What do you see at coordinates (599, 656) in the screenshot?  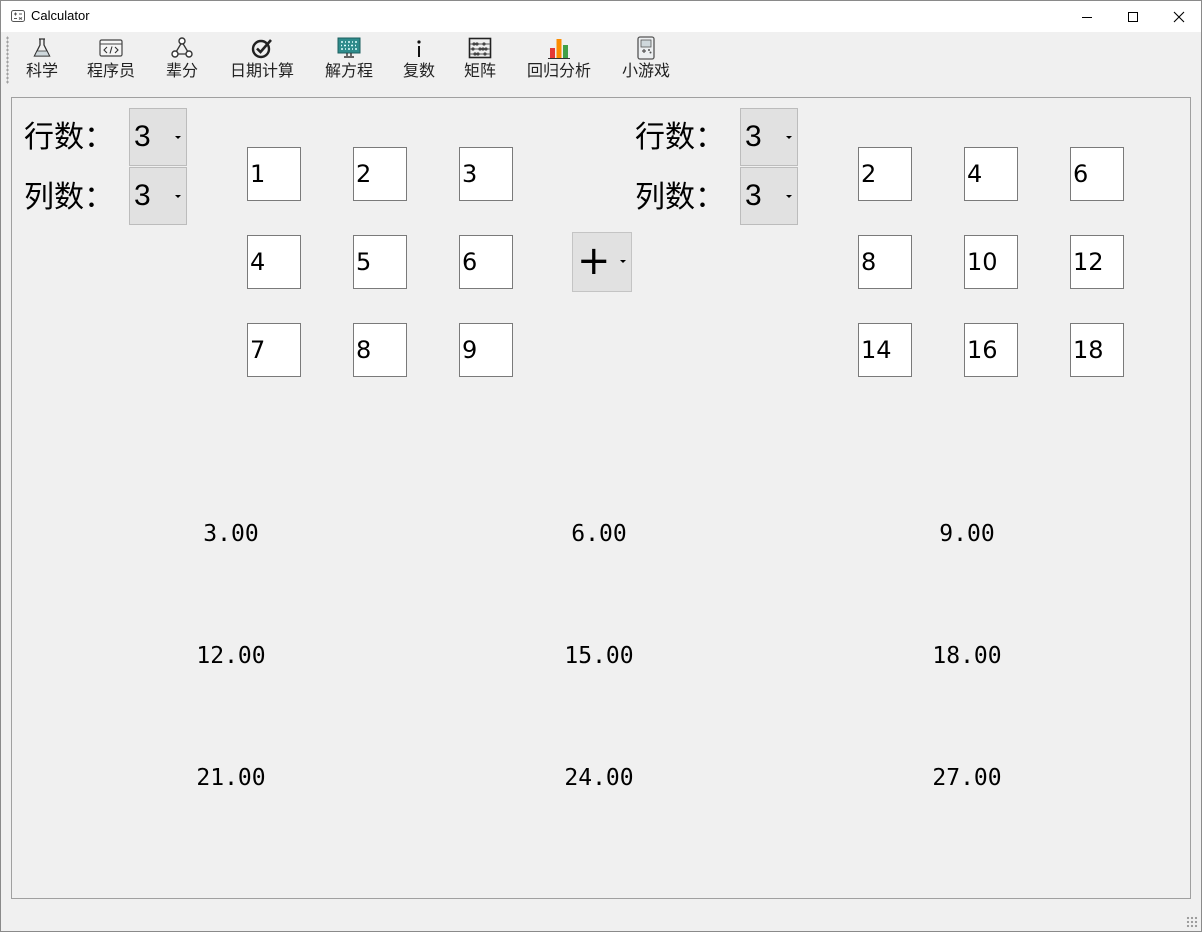 I see `result-cell: 15.00` at bounding box center [599, 656].